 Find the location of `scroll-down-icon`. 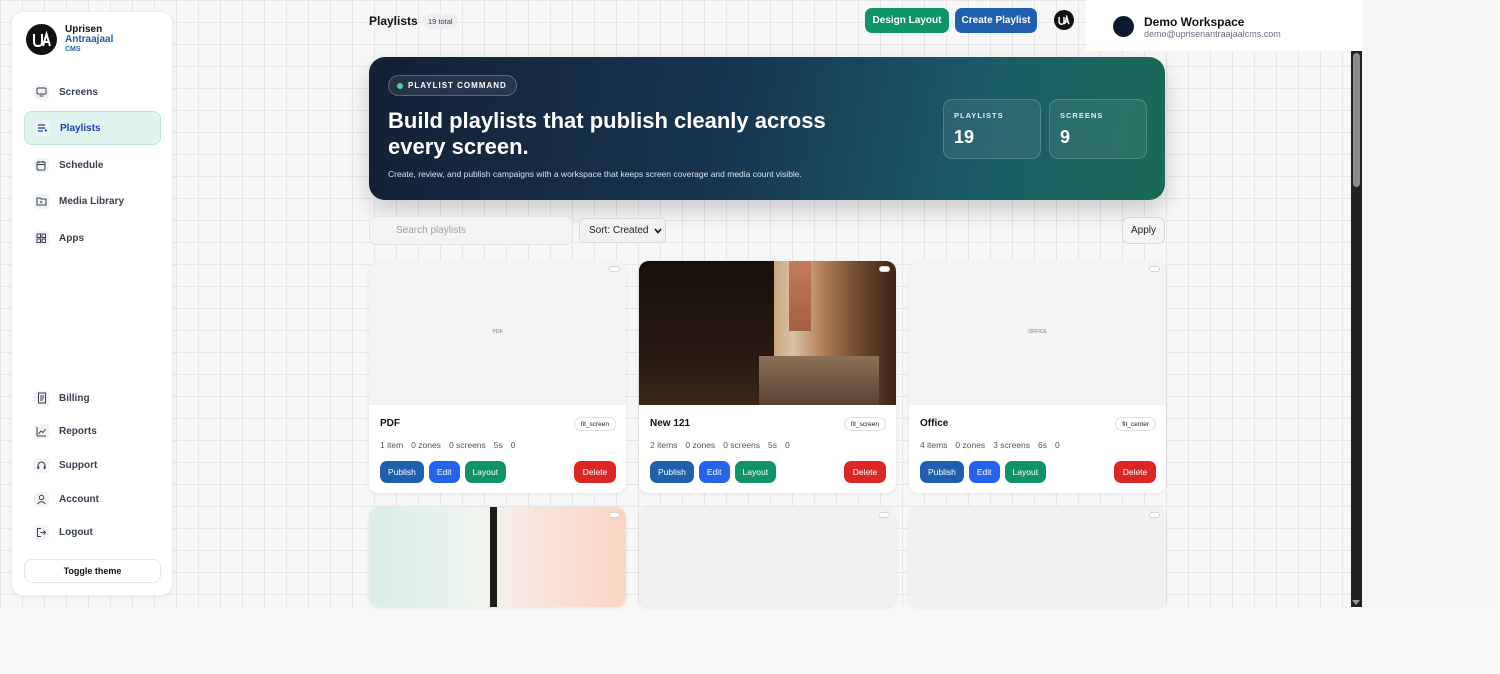

scroll-down-icon is located at coordinates (1356, 602).